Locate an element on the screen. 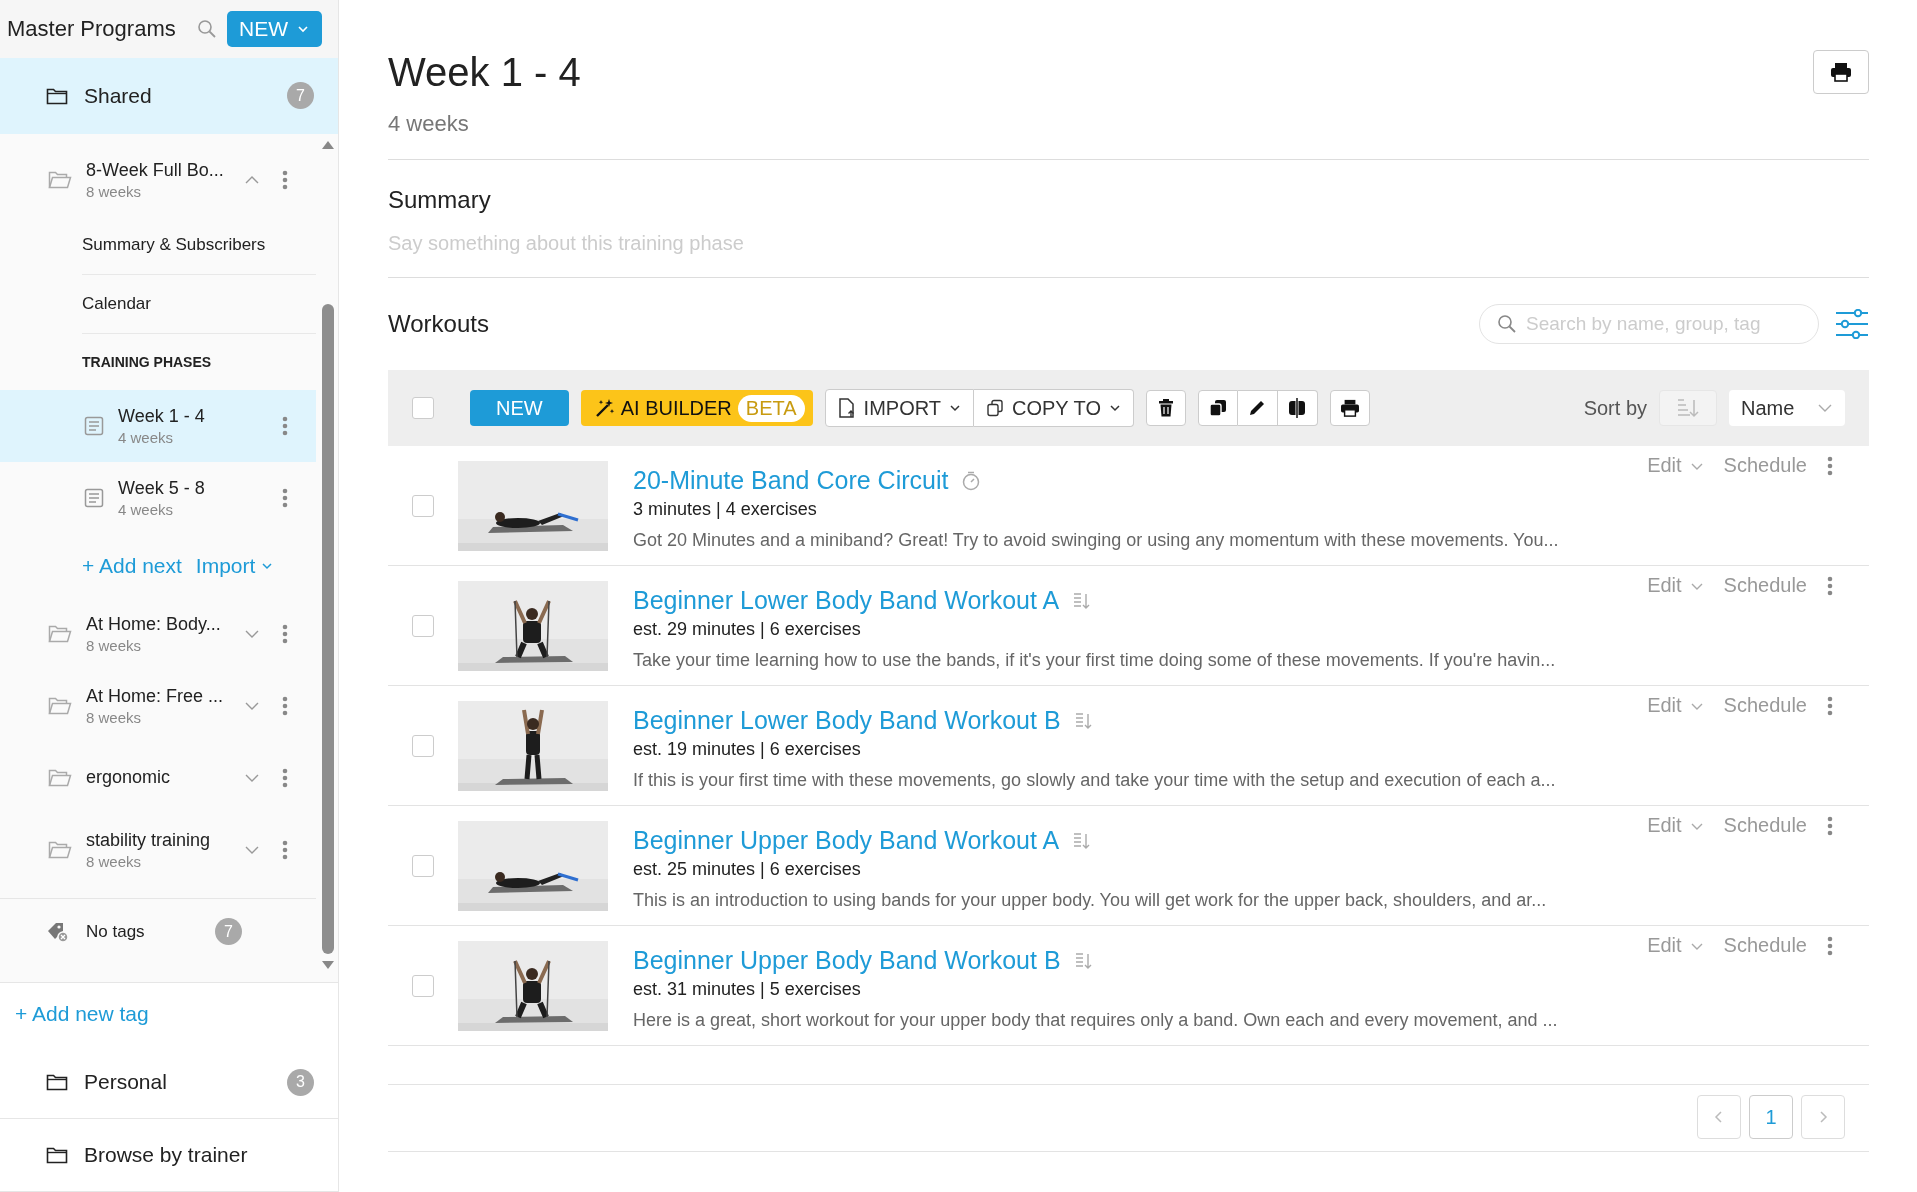  split-button is located at coordinates (1297, 408).